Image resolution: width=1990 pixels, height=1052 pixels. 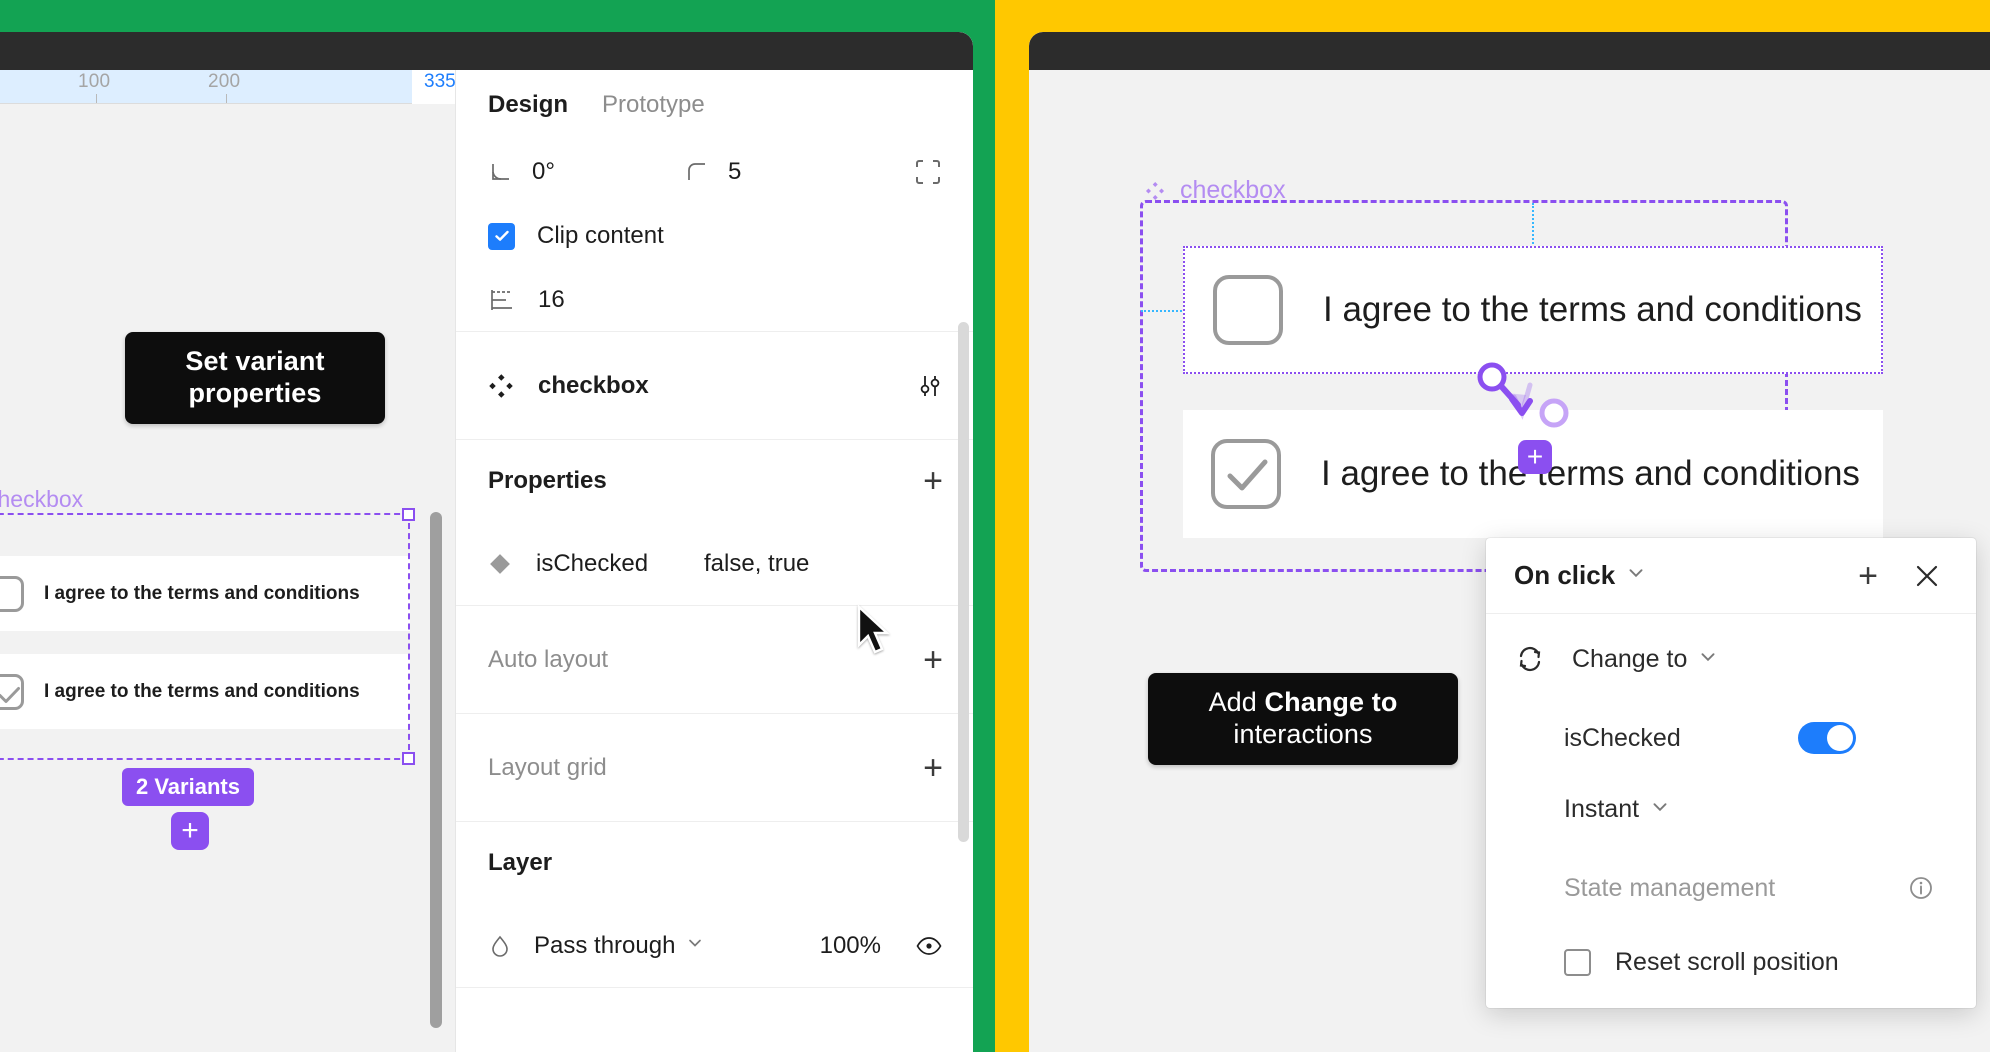 I want to click on rotation-radius-row: 0° 5, so click(x=714, y=172).